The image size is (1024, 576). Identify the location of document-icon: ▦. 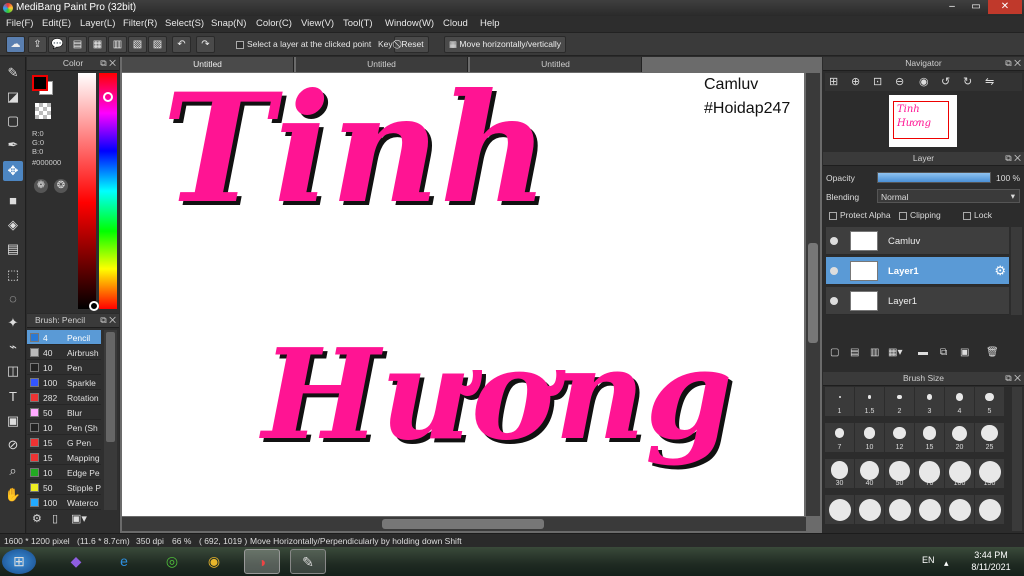
(97, 44).